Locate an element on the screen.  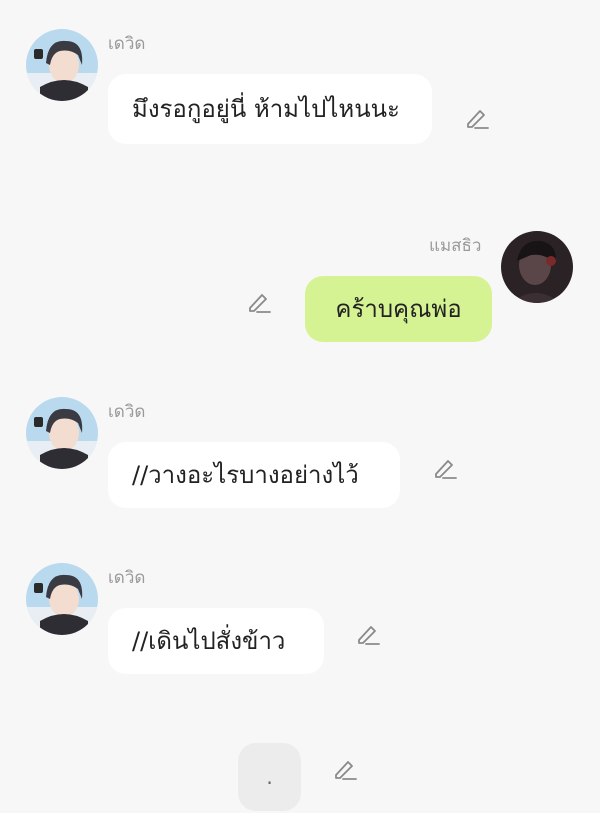
message-text: มึงรอกูอยู่นี่ ห้ามไปไหนนะ is located at coordinates (266, 109).